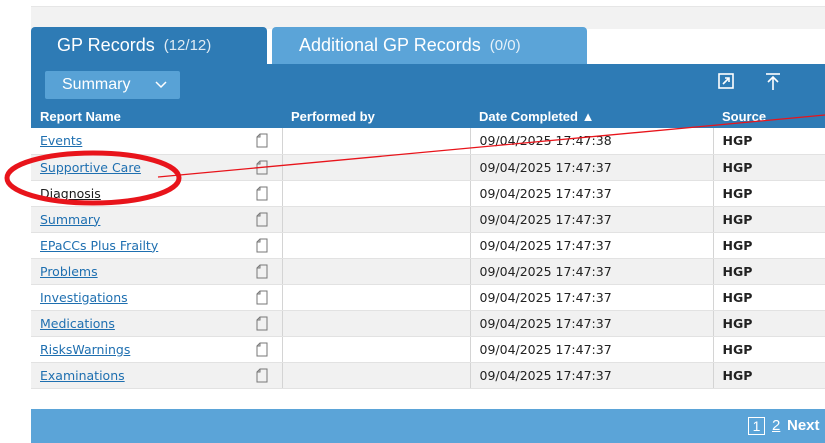  What do you see at coordinates (84, 297) in the screenshot?
I see `report-name-link: Investigations` at bounding box center [84, 297].